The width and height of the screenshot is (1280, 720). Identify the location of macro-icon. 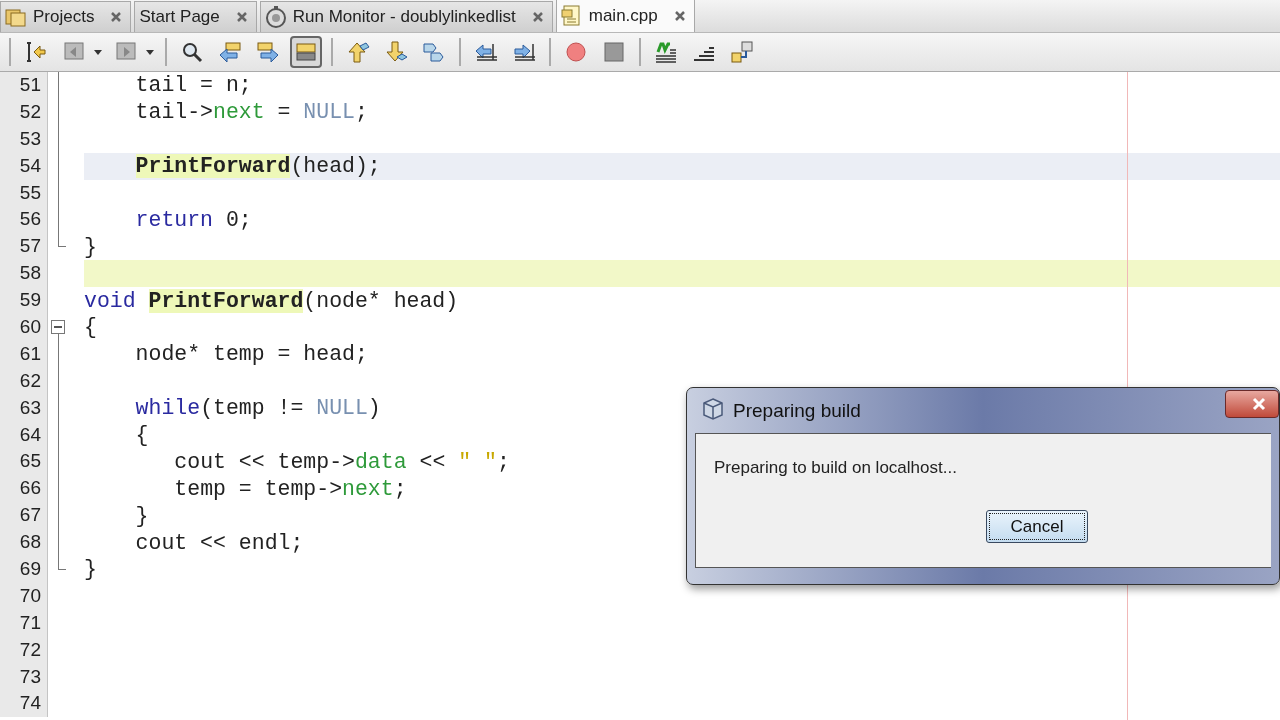
(666, 52).